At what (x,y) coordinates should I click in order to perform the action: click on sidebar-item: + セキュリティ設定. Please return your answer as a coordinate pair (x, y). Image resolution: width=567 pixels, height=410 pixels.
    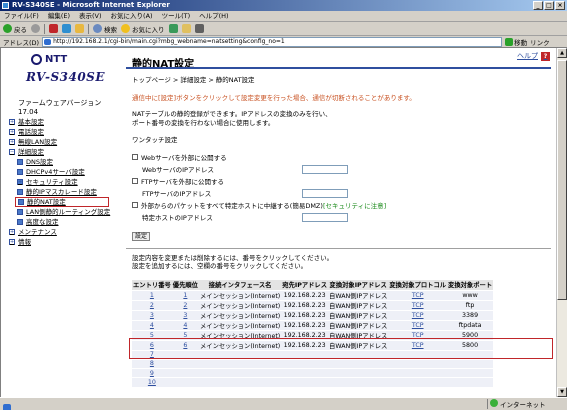
    Looking at the image, I should click on (65, 182).